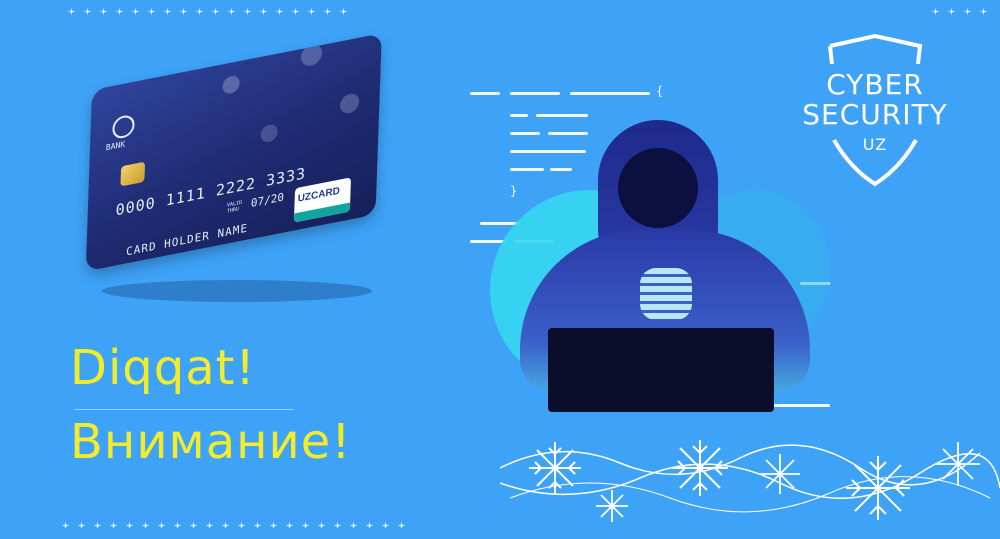 This screenshot has height=539, width=1000. What do you see at coordinates (237, 291) in the screenshot?
I see `card-shadow` at bounding box center [237, 291].